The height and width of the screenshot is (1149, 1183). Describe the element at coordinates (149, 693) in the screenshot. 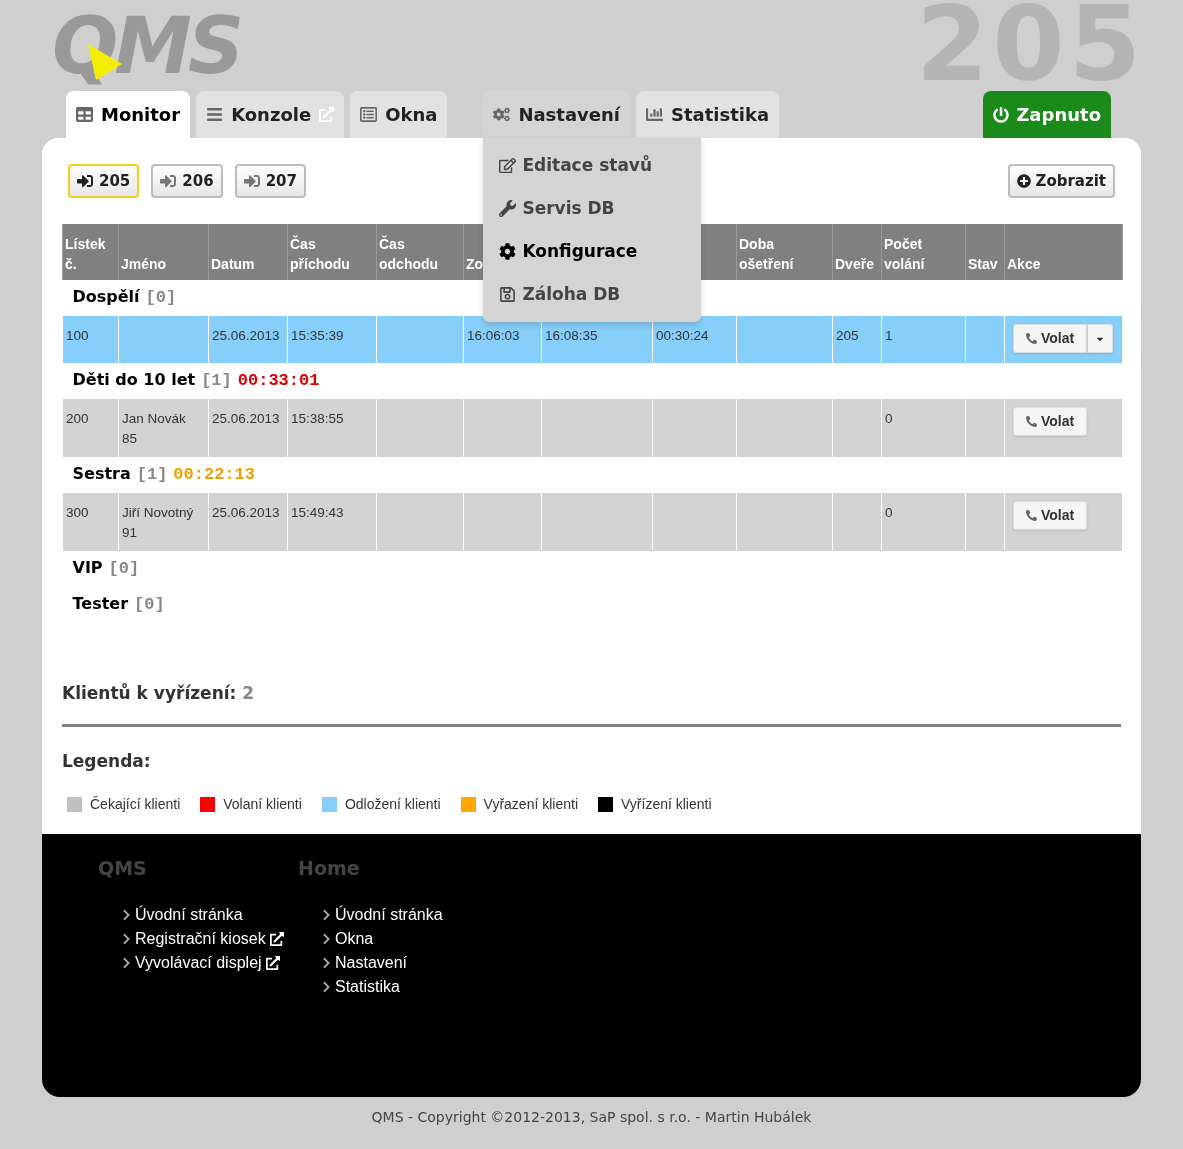

I see `pending-label: Klientů k vyřízení:` at that location.